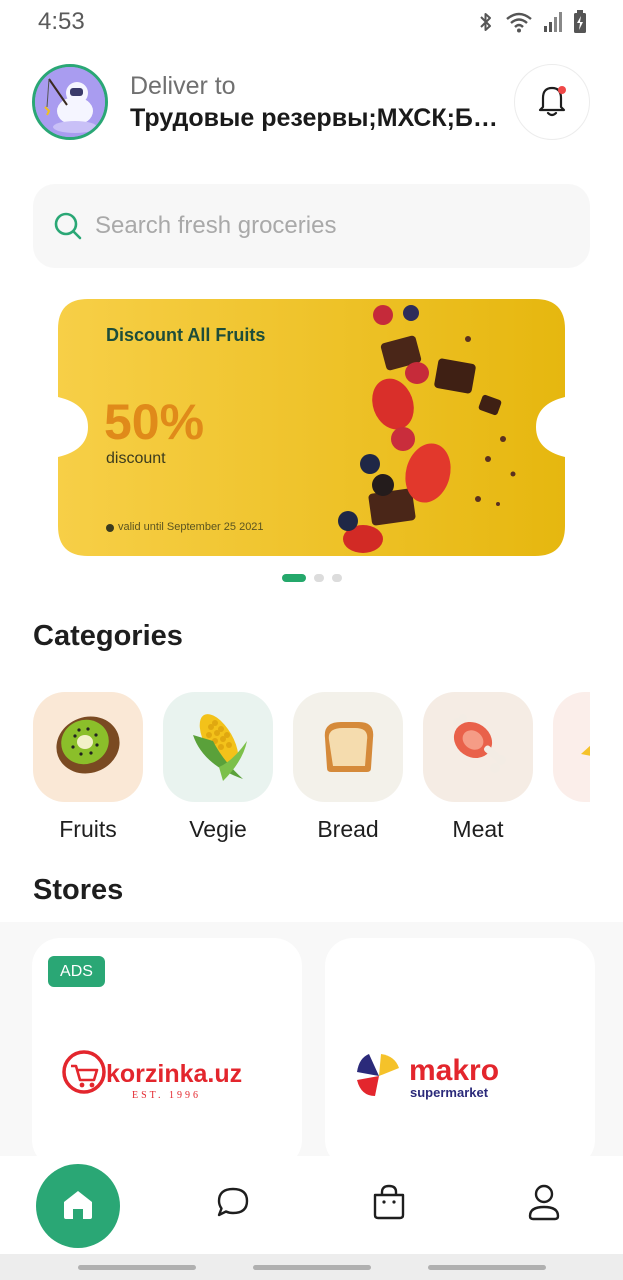  Describe the element at coordinates (183, 86) in the screenshot. I see `deliver-to-label: Deliver to` at that location.